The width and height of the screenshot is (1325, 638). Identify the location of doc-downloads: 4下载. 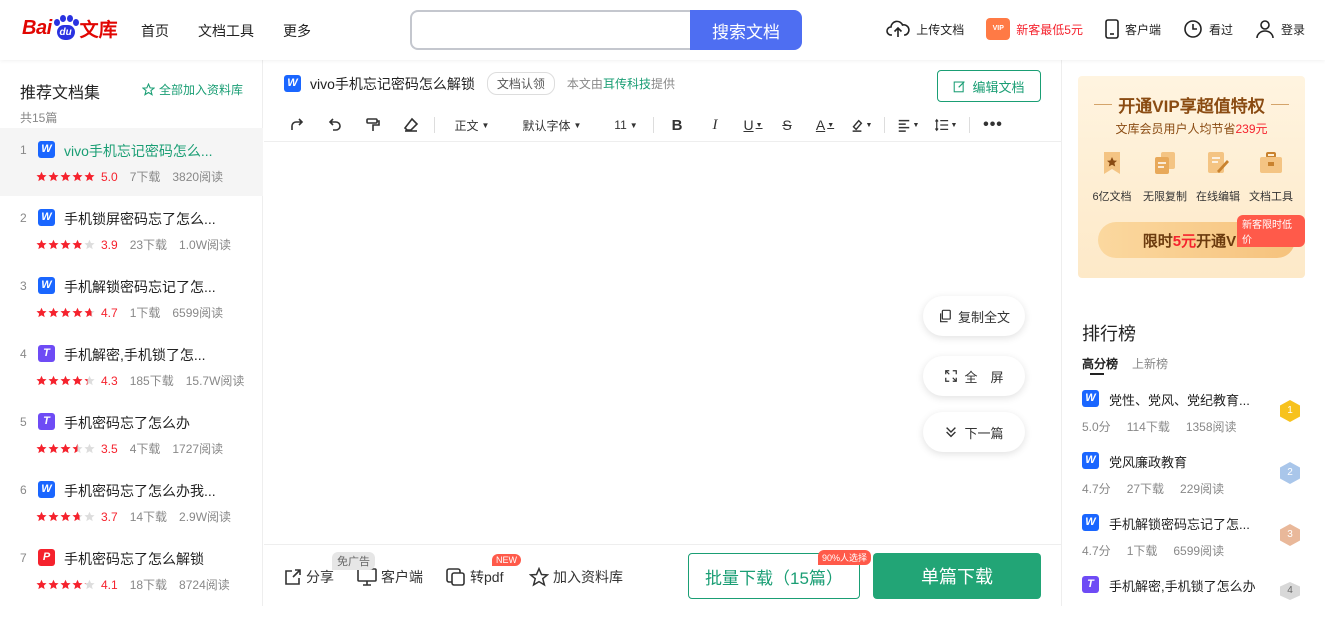
(145, 449).